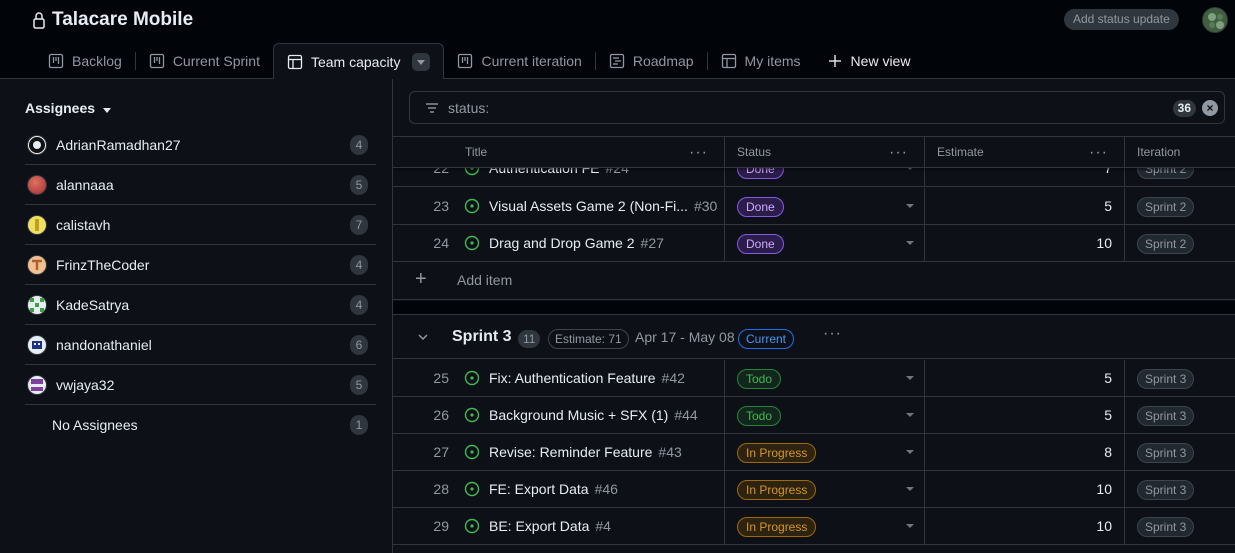 The width and height of the screenshot is (1235, 553). I want to click on assignee-item: KadeSatrya 4, so click(200, 305).